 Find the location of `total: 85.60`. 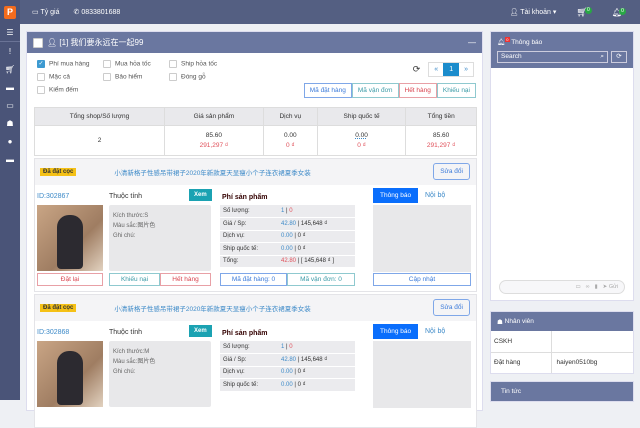

total: 85.60 is located at coordinates (441, 135).